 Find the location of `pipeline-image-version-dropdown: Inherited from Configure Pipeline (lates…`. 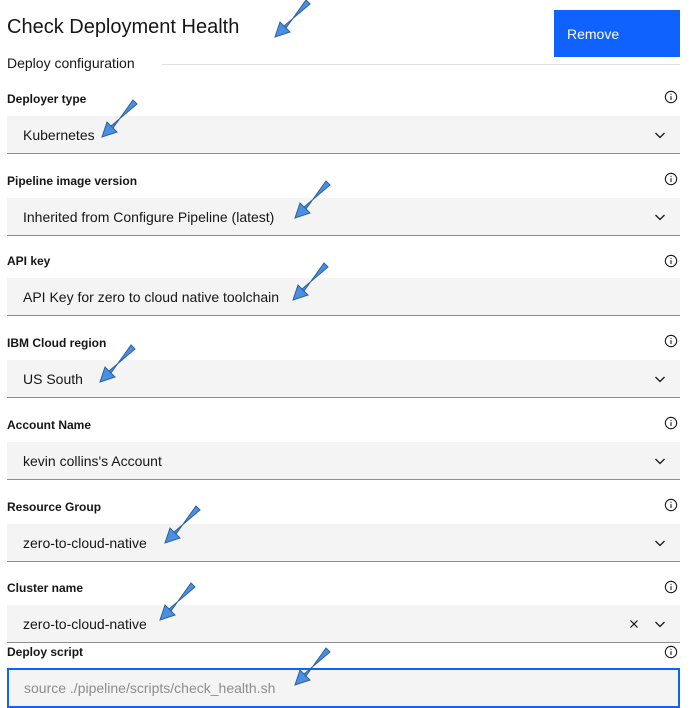

pipeline-image-version-dropdown: Inherited from Configure Pipeline (lates… is located at coordinates (343, 217).